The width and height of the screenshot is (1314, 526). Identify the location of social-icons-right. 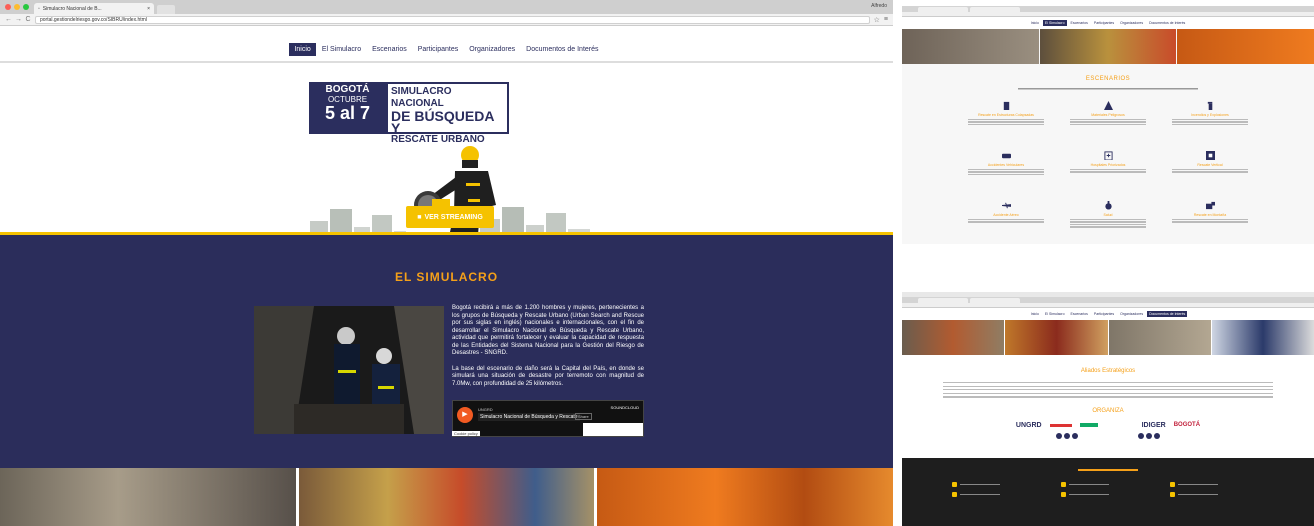
(1149, 435).